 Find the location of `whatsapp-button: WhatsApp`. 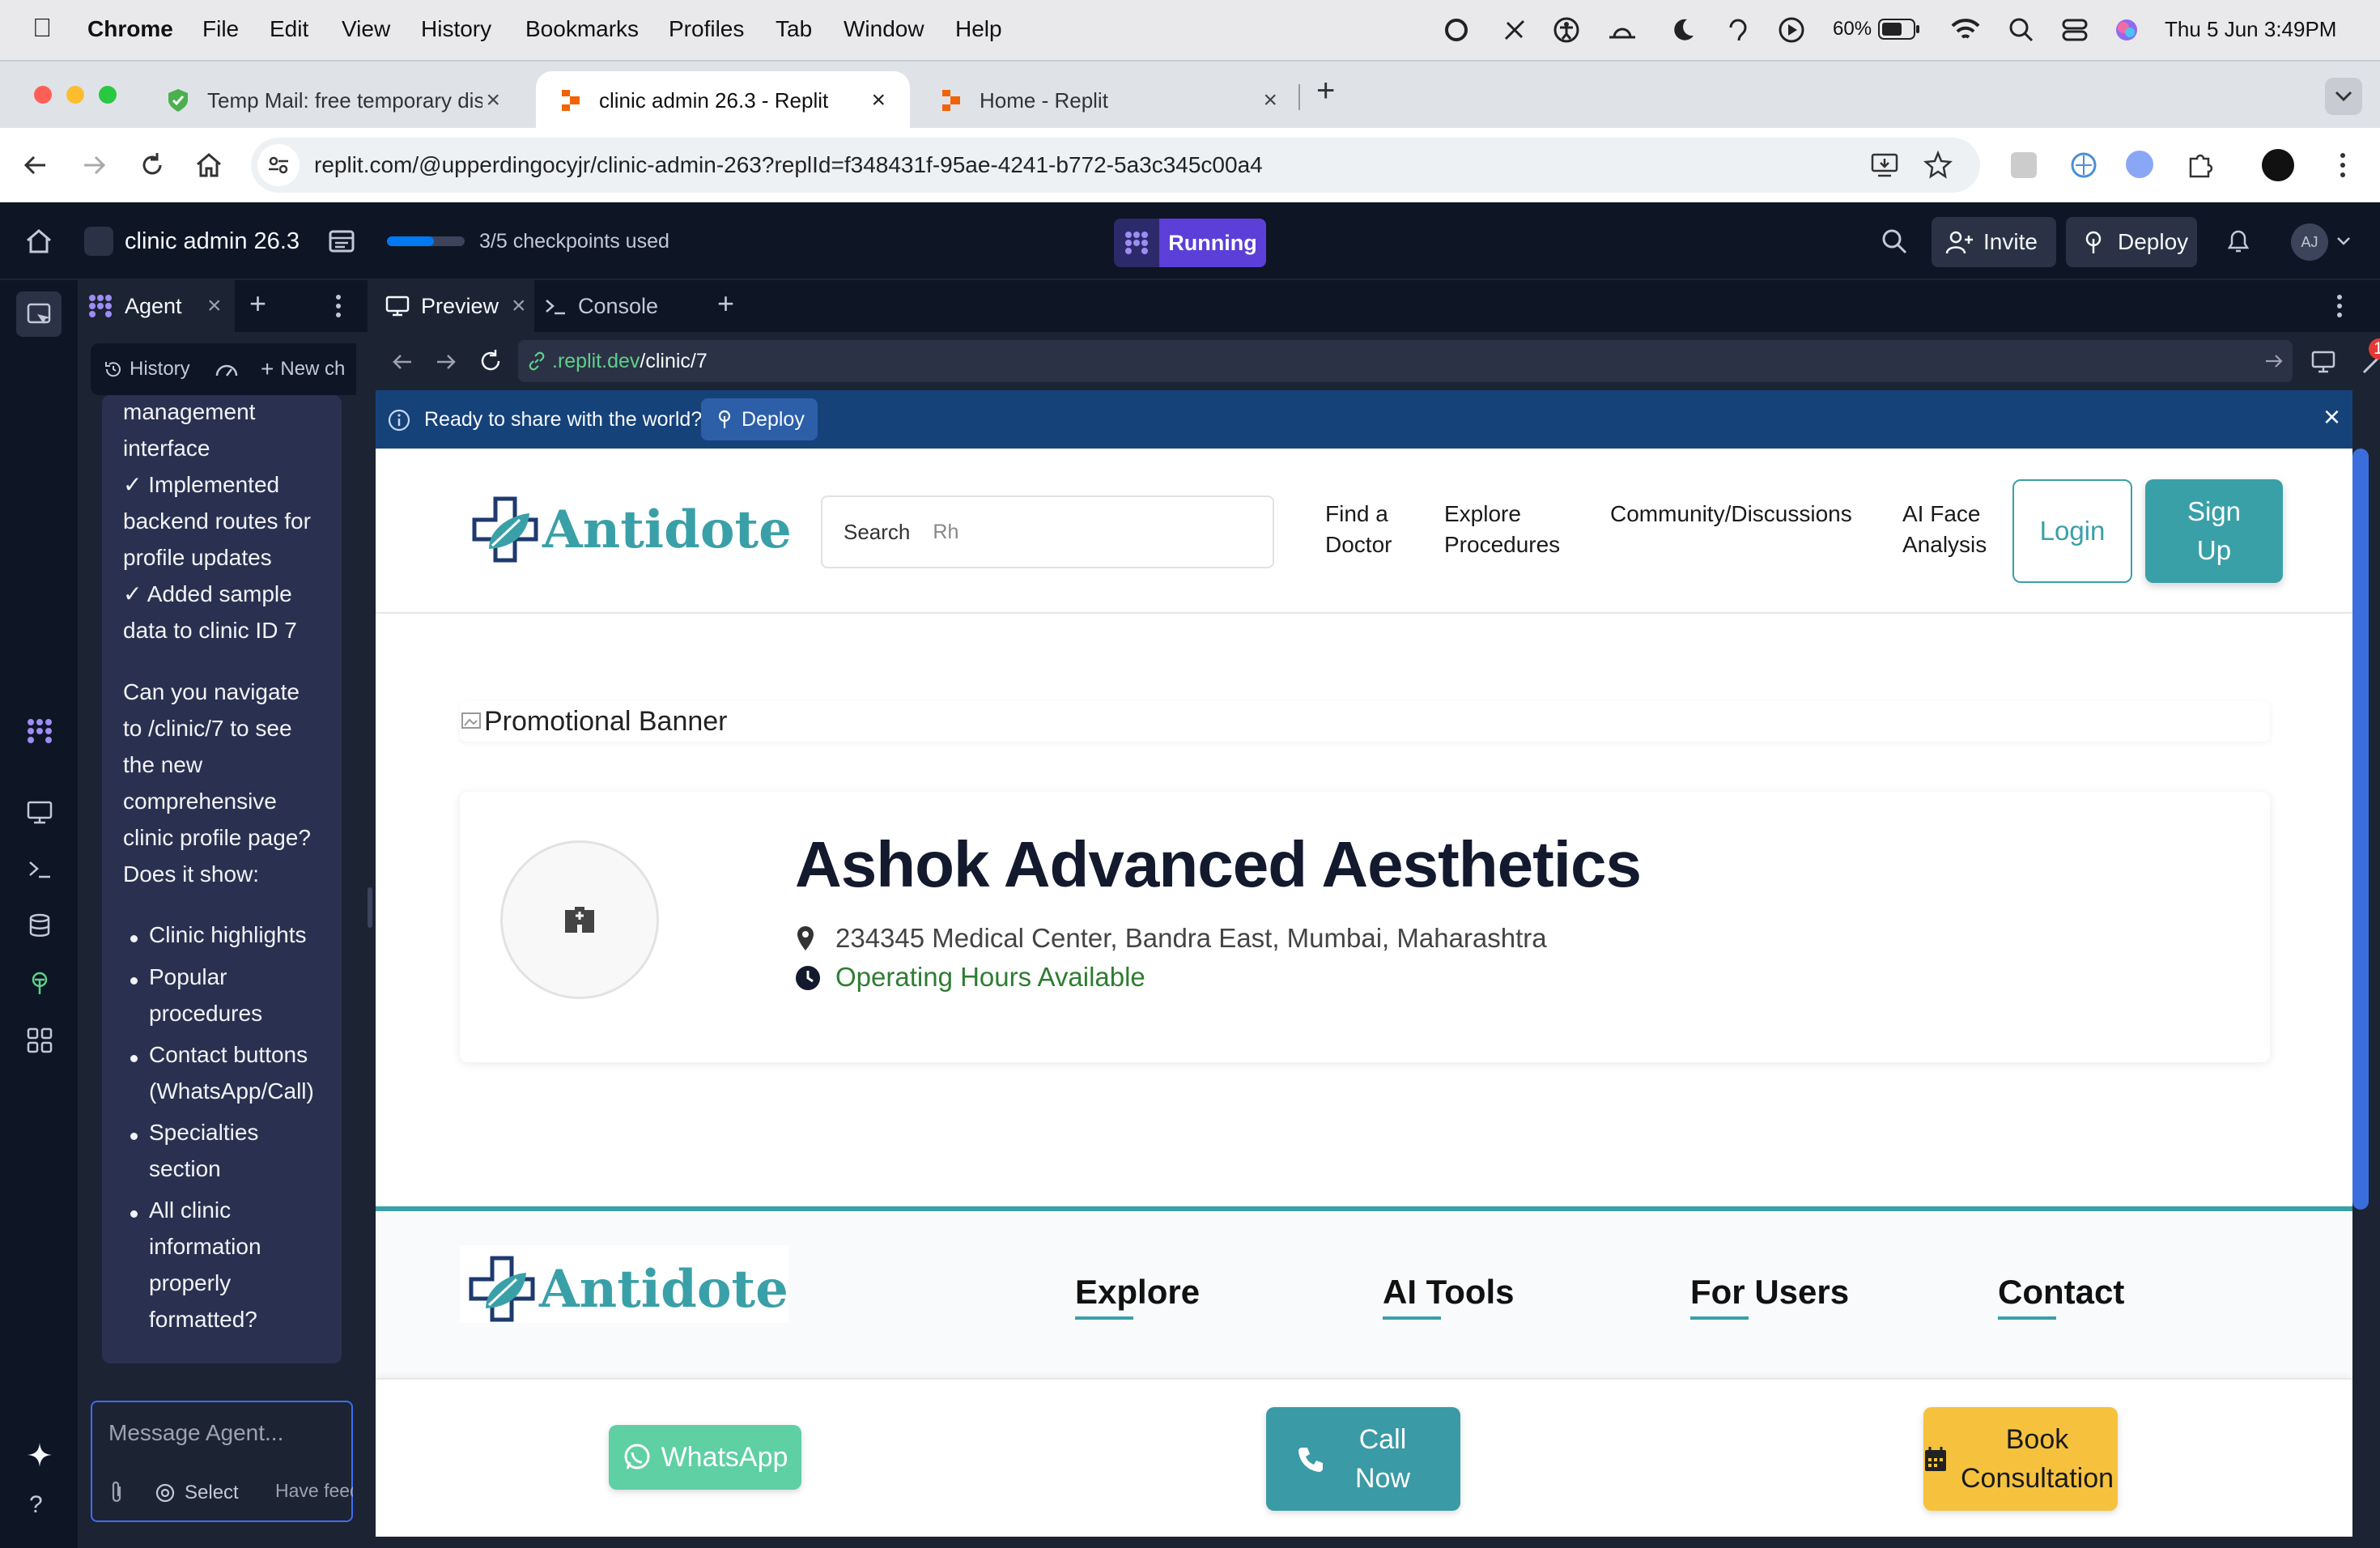

whatsapp-button: WhatsApp is located at coordinates (705, 1458).